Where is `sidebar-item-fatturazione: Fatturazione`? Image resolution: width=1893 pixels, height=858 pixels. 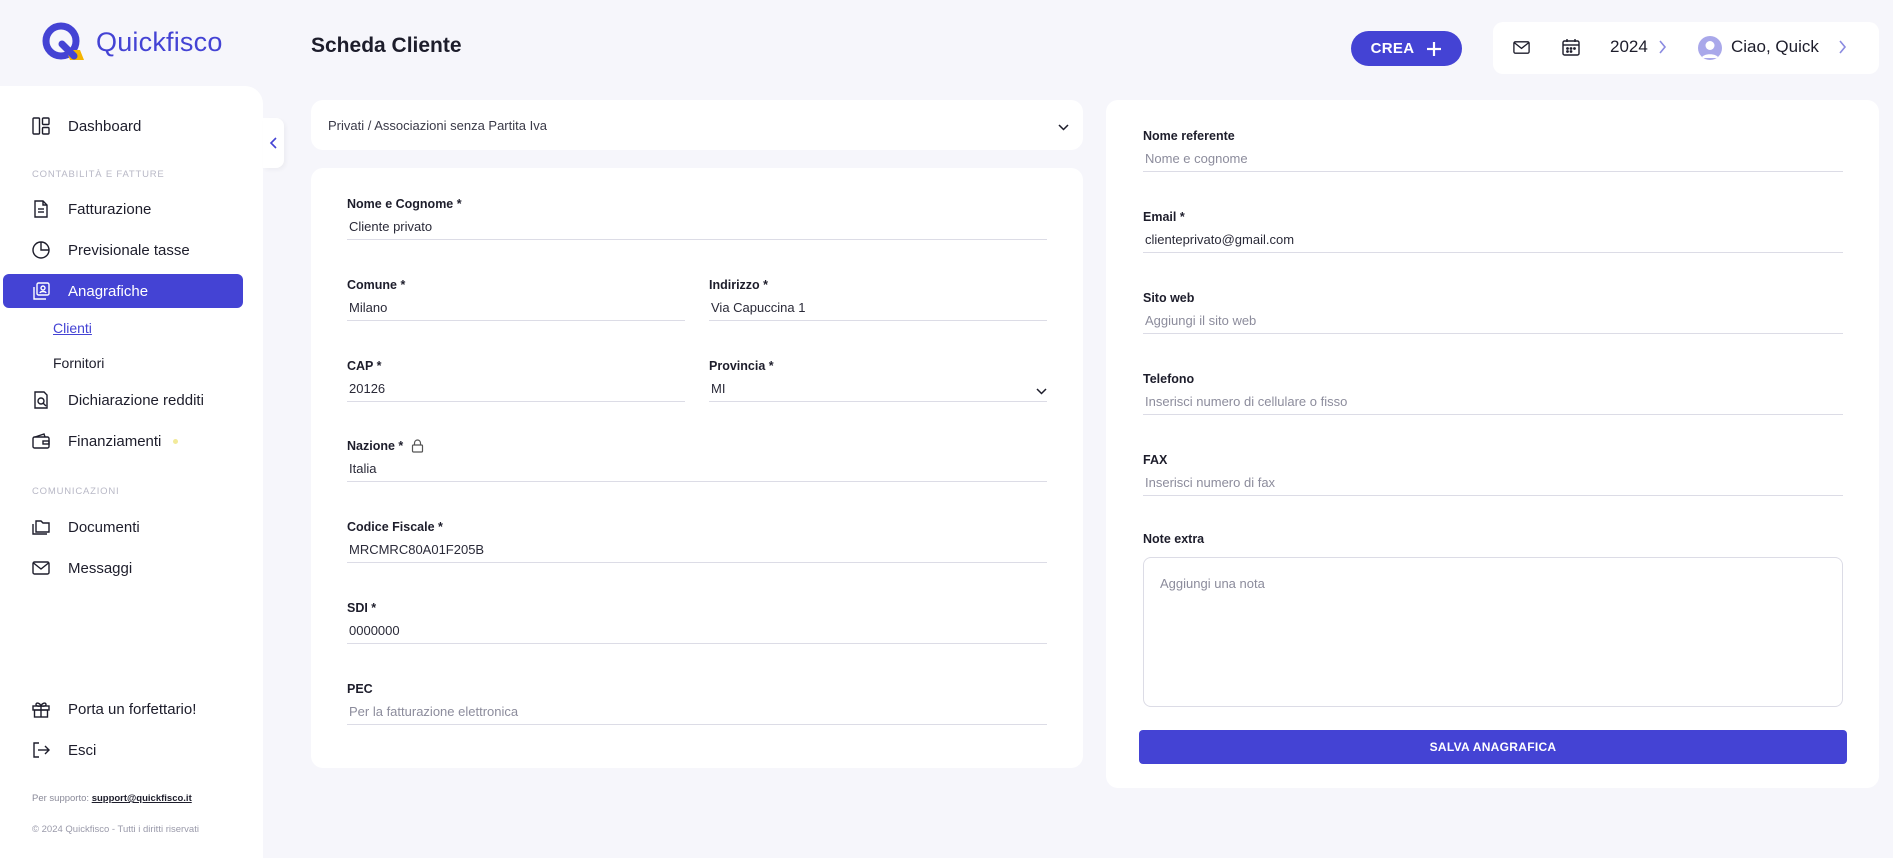
sidebar-item-fatturazione: Fatturazione is located at coordinates (121, 209).